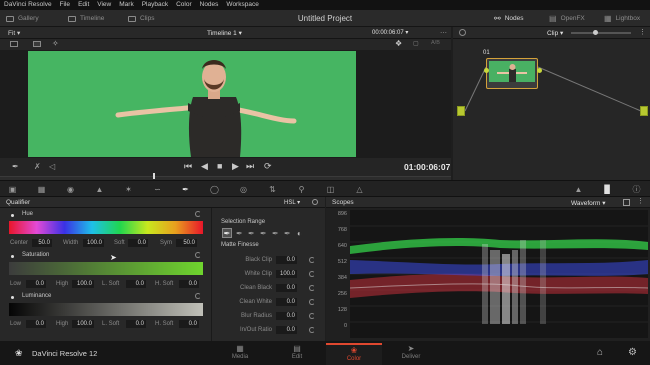  Describe the element at coordinates (330, 189) in the screenshot. I see `sizing-icon: ◫` at that location.